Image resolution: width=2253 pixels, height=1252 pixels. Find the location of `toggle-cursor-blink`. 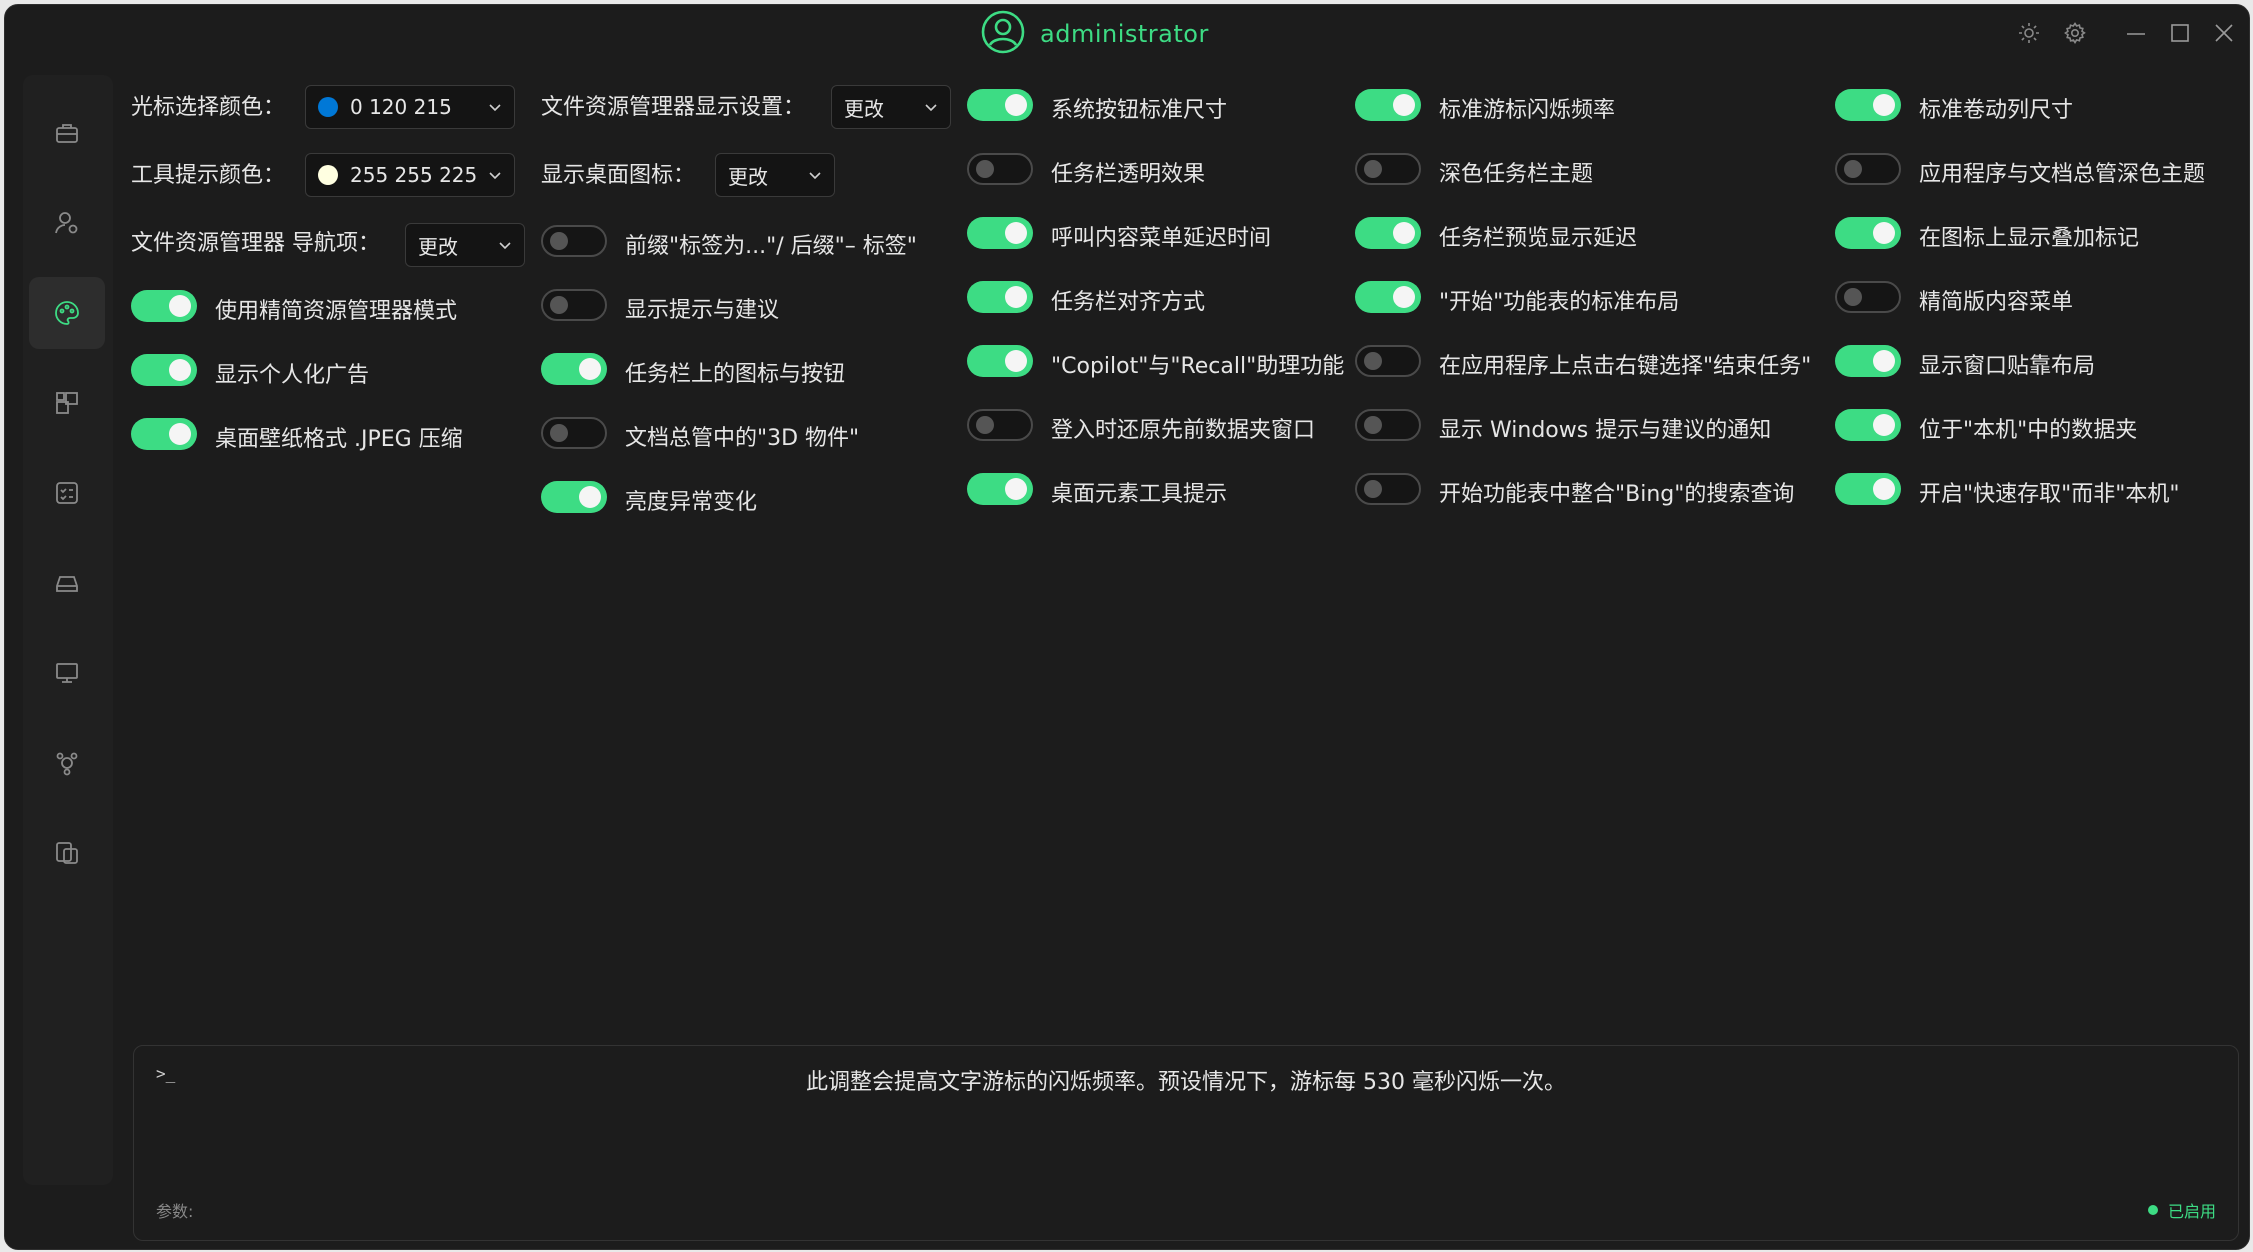

toggle-cursor-blink is located at coordinates (1388, 105).